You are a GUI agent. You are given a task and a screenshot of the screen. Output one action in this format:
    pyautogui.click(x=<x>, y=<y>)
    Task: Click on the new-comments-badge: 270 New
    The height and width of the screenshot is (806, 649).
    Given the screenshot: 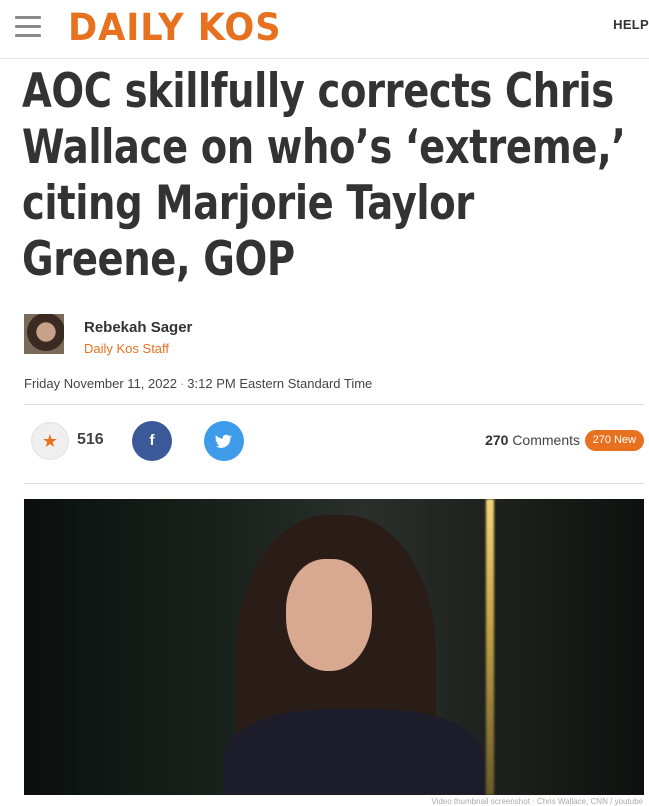 What is the action you would take?
    pyautogui.click(x=614, y=440)
    